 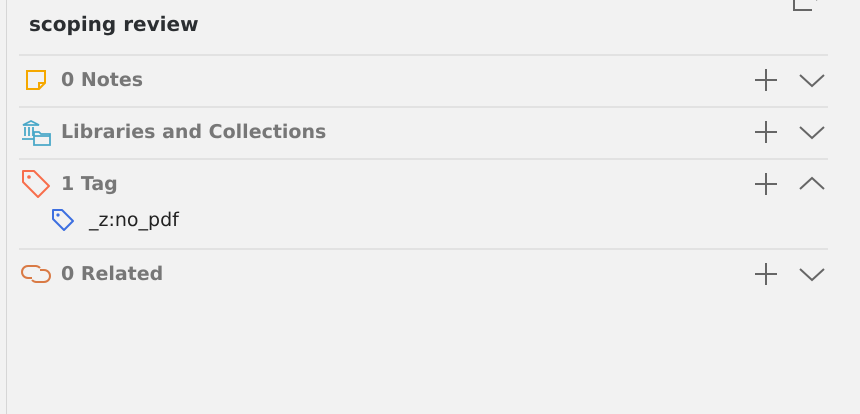 I want to click on library-folder-icon, so click(x=36, y=132).